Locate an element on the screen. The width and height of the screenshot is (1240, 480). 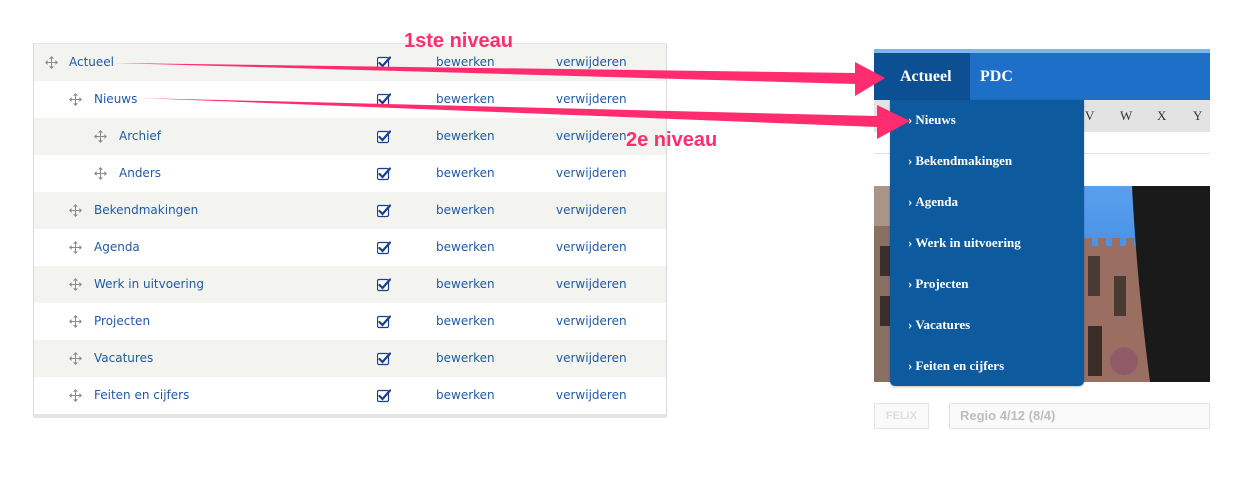
menu-item-link: Anders is located at coordinates (140, 173).